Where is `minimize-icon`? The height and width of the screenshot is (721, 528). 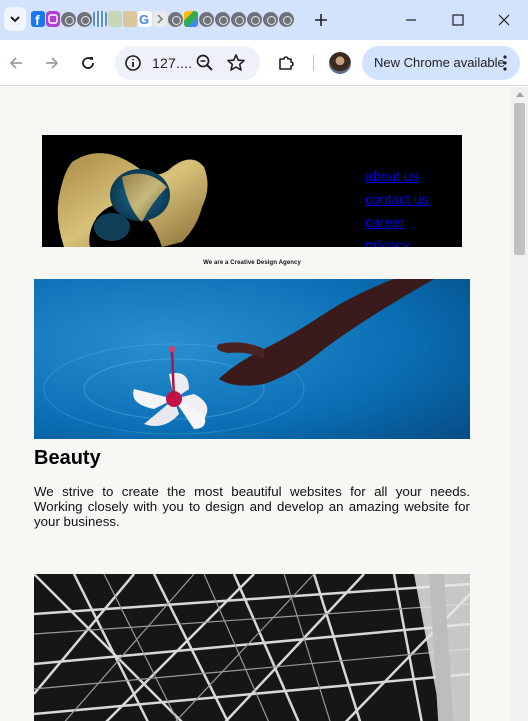 minimize-icon is located at coordinates (411, 20).